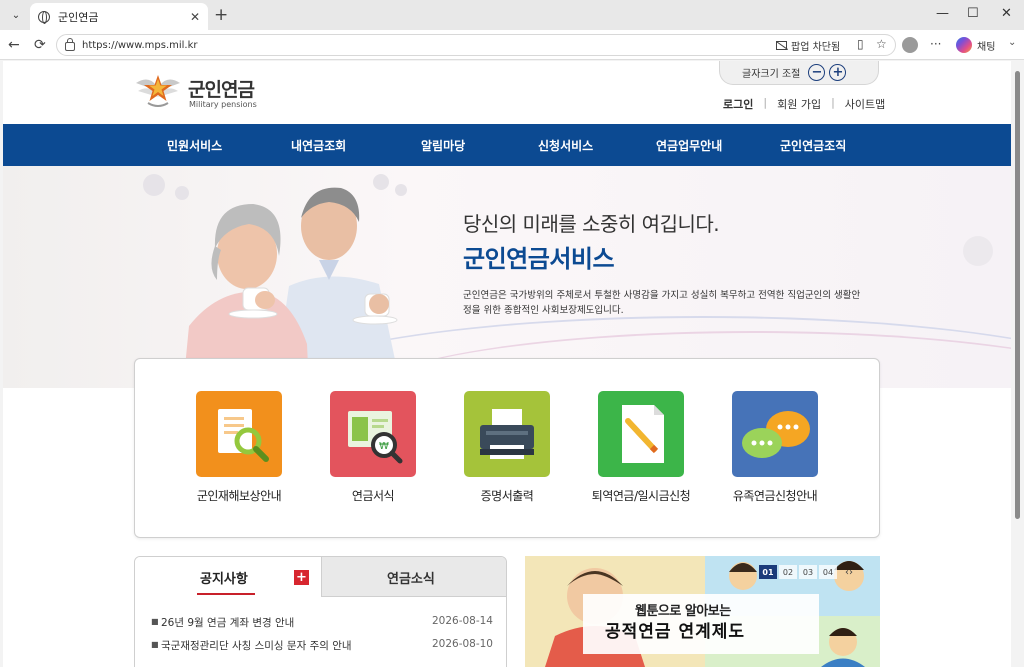 This screenshot has height=667, width=1024. Describe the element at coordinates (591, 224) in the screenshot. I see `hero-heading: 당신의 미래를 소중히 여깁니다.` at that location.